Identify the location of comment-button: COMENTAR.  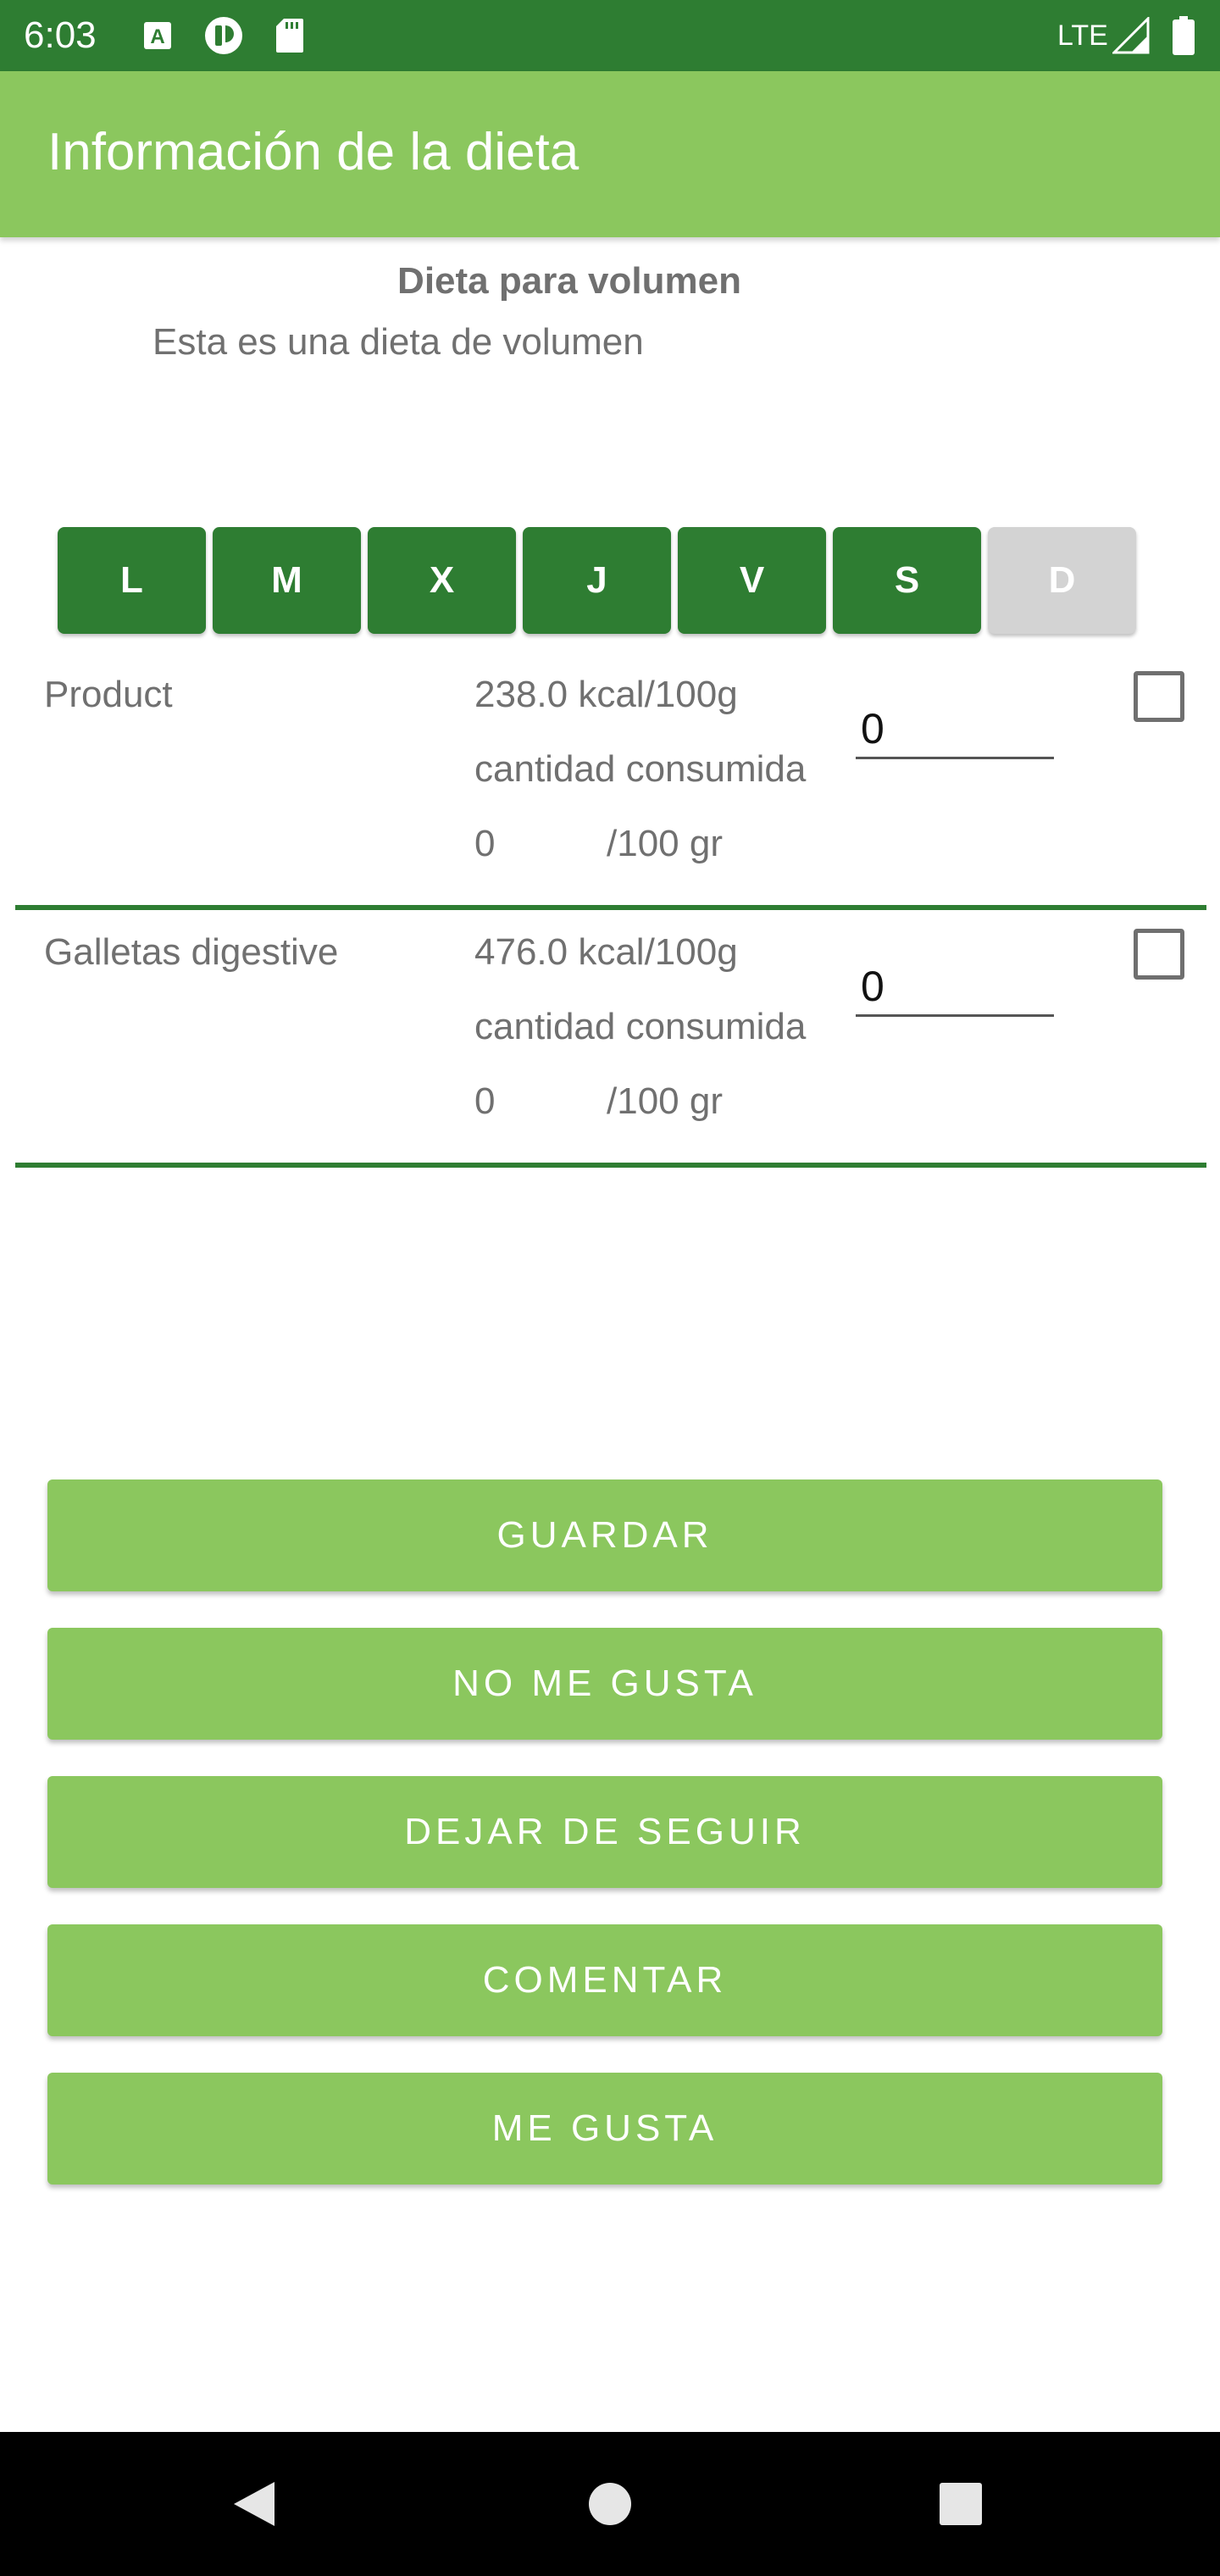
(604, 1980).